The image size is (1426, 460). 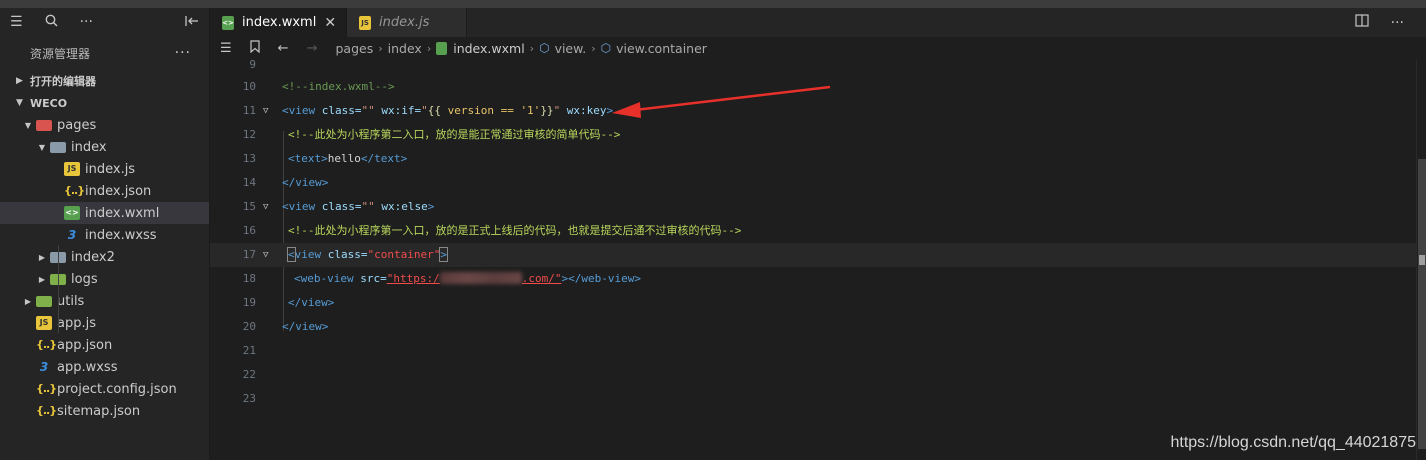 What do you see at coordinates (1422, 304) in the screenshot?
I see `scrollbar-thumb` at bounding box center [1422, 304].